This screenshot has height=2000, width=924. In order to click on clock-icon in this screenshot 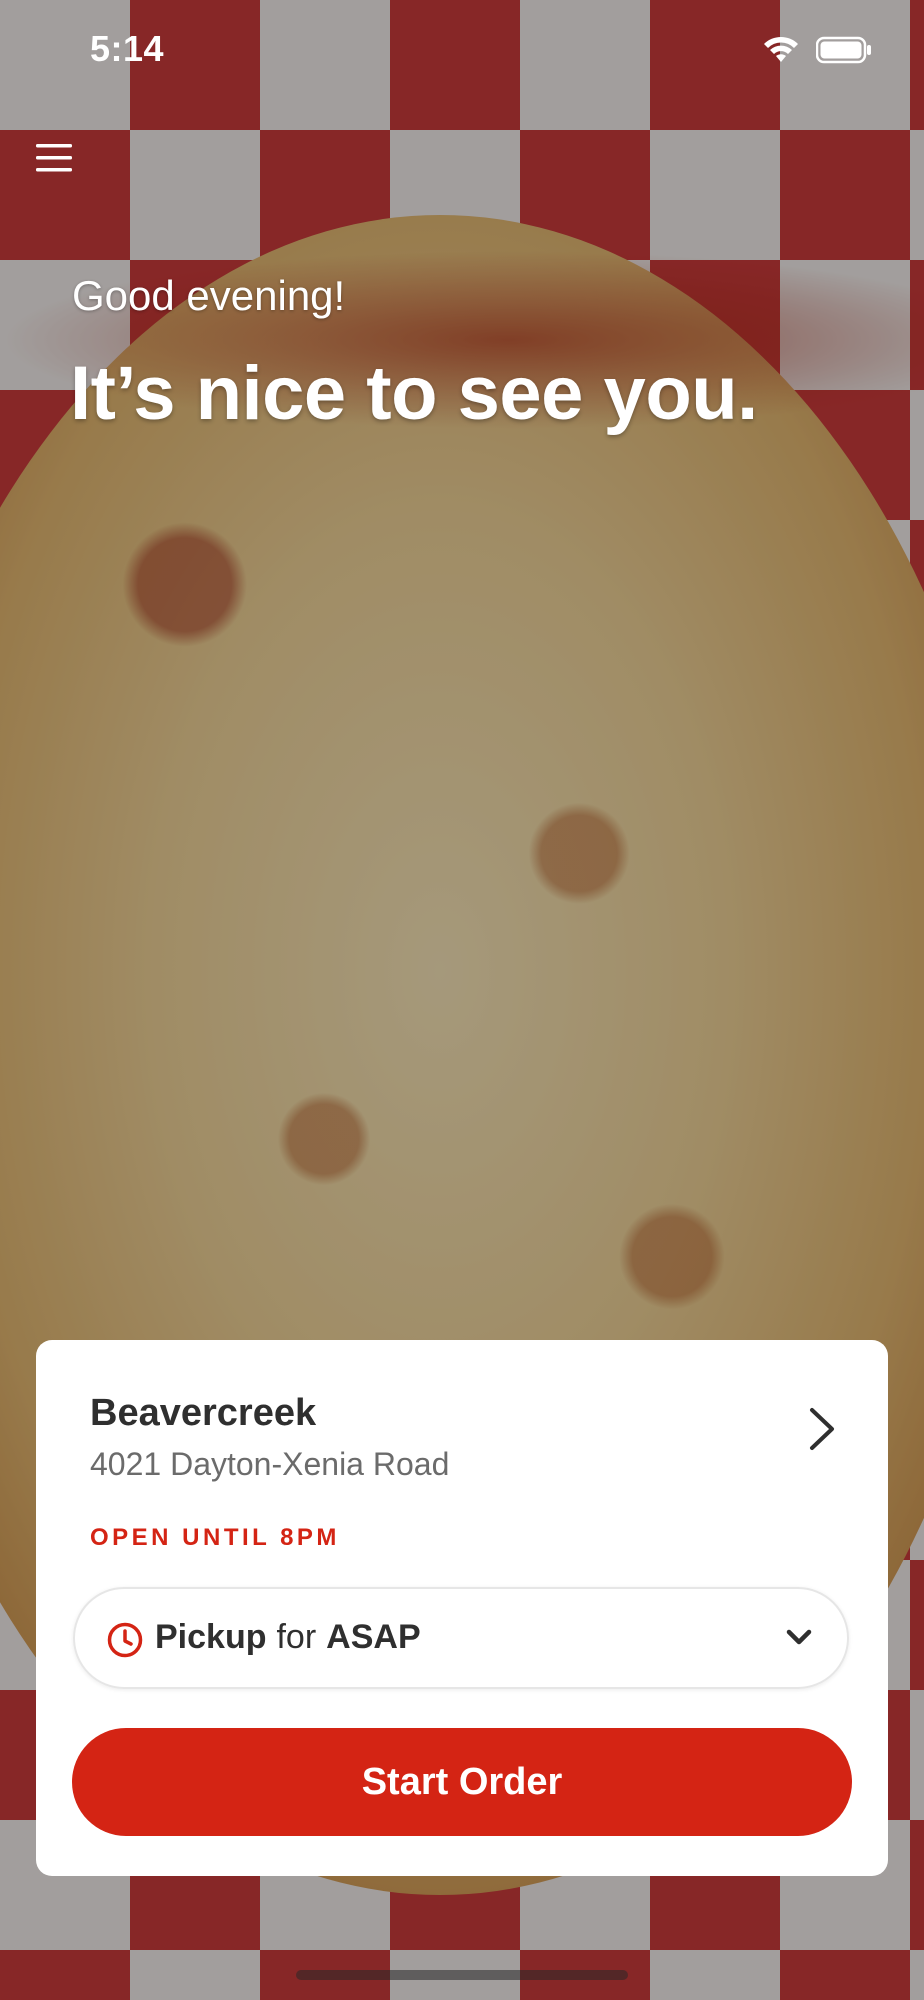, I will do `click(125, 1640)`.